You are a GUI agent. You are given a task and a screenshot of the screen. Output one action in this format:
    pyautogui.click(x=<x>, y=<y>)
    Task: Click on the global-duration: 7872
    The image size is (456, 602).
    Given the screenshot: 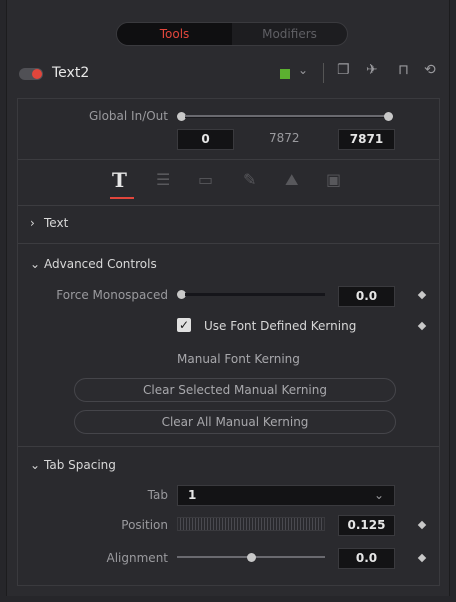 What is the action you would take?
    pyautogui.click(x=284, y=138)
    